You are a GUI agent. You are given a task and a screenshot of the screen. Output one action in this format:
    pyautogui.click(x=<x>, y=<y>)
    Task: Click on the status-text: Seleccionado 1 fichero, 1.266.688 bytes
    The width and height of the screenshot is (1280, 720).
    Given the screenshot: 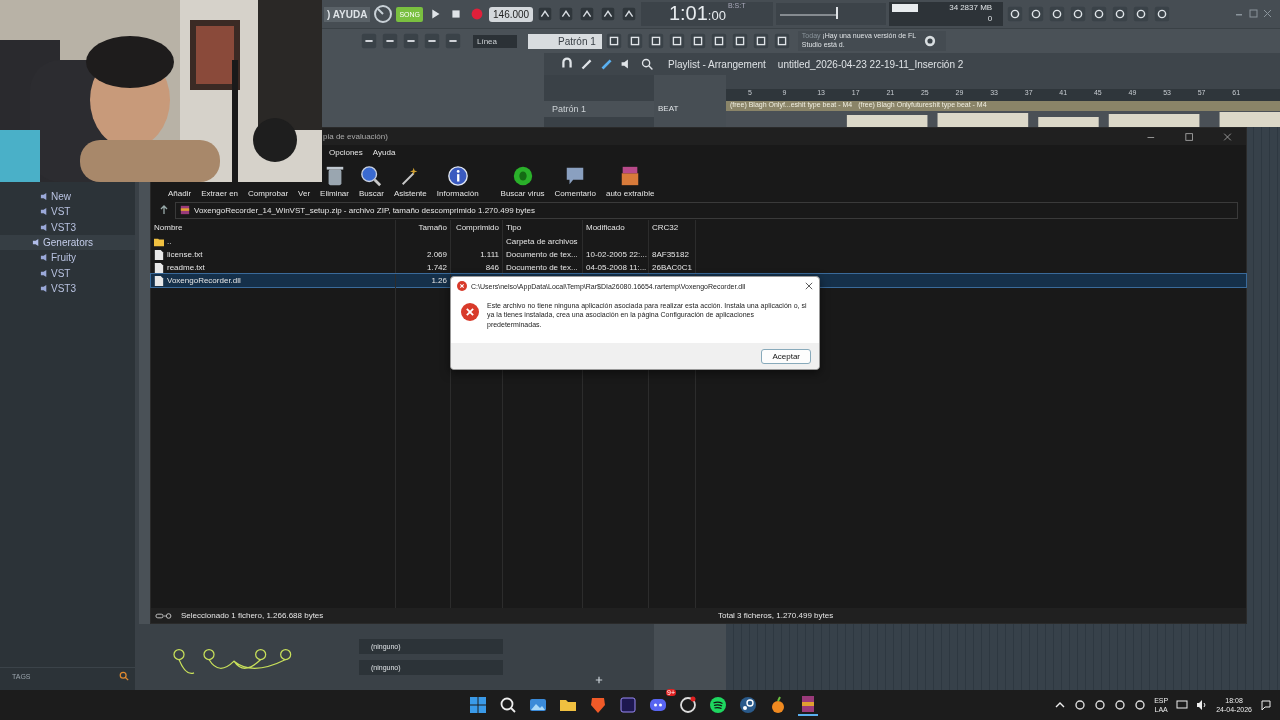 What is the action you would take?
    pyautogui.click(x=252, y=615)
    